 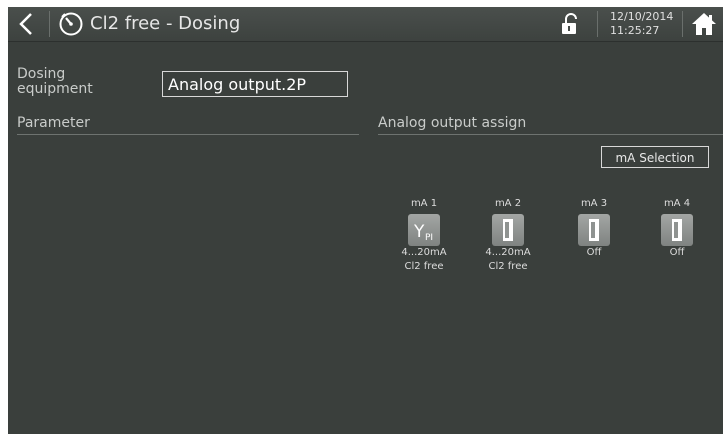 What do you see at coordinates (550, 134) in the screenshot?
I see `analog-output-divider` at bounding box center [550, 134].